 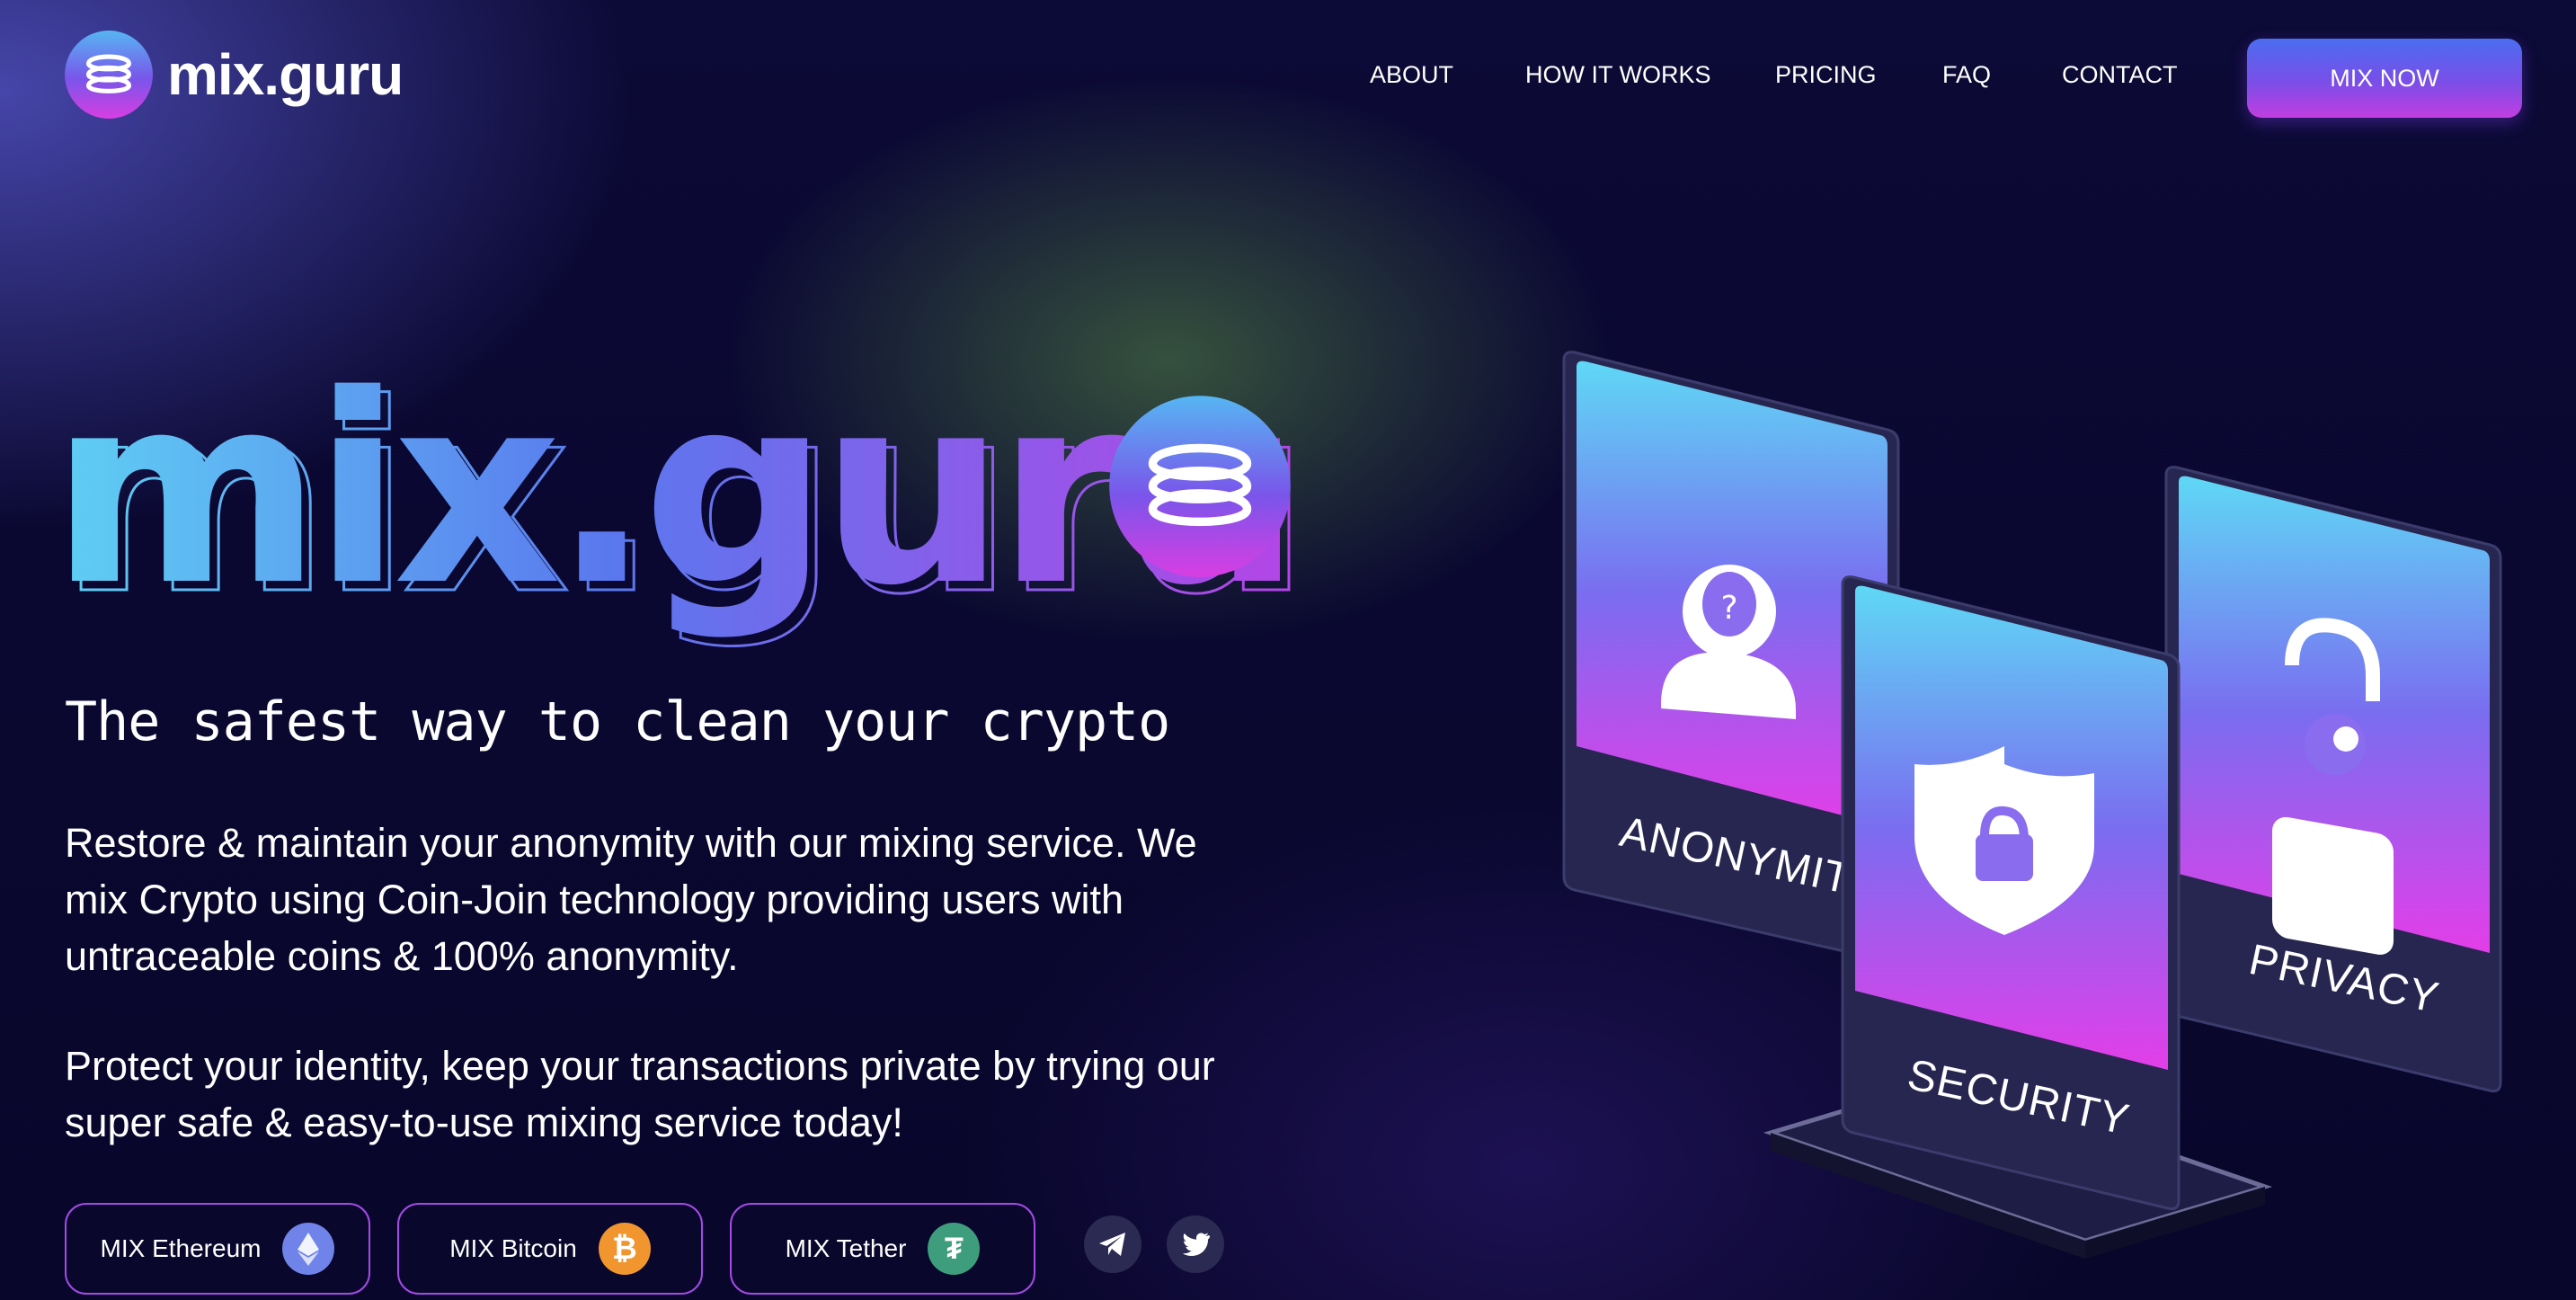 I want to click on mix-tether-button: MIX Tether ₮, so click(x=882, y=1249).